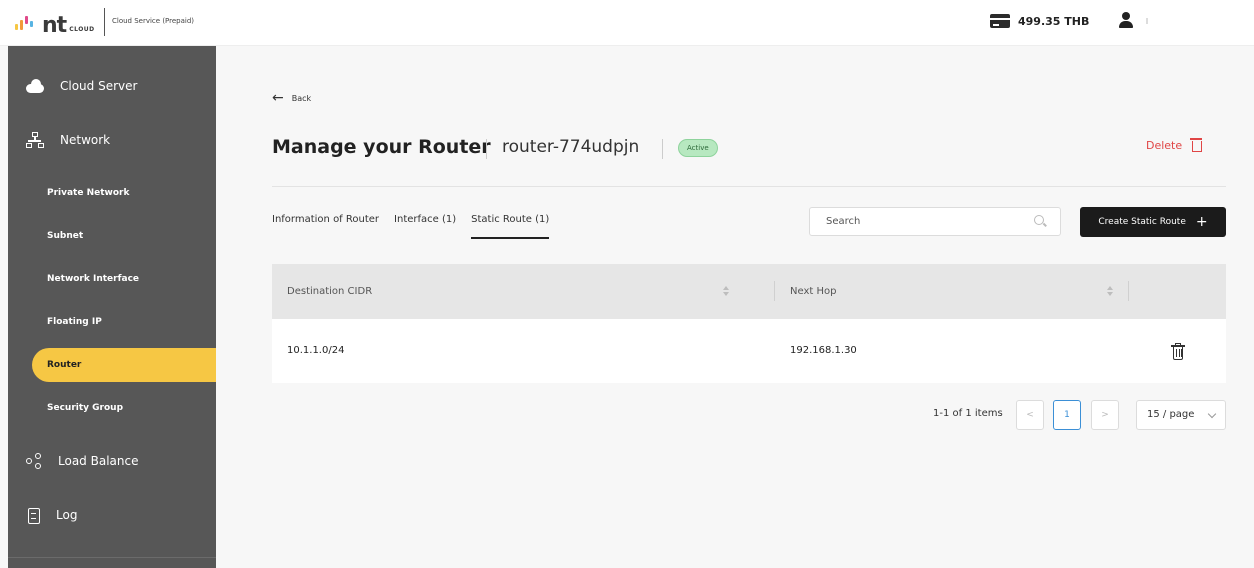 The height and width of the screenshot is (568, 1254). Describe the element at coordinates (1164, 145) in the screenshot. I see `delete-label: Delete` at that location.